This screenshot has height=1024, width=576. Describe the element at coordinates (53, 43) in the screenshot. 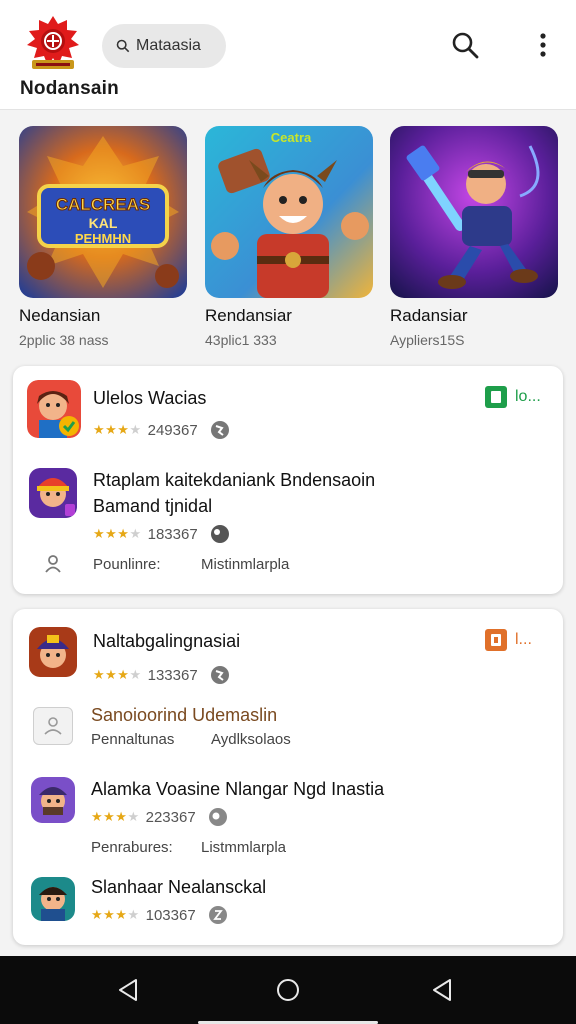

I see `app-logo-icon` at that location.